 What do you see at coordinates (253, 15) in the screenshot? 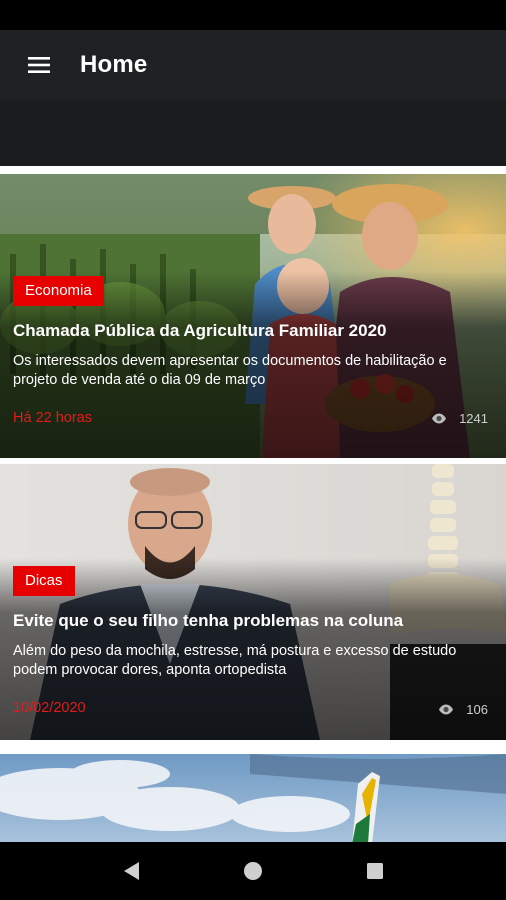
I see `status-bar` at bounding box center [253, 15].